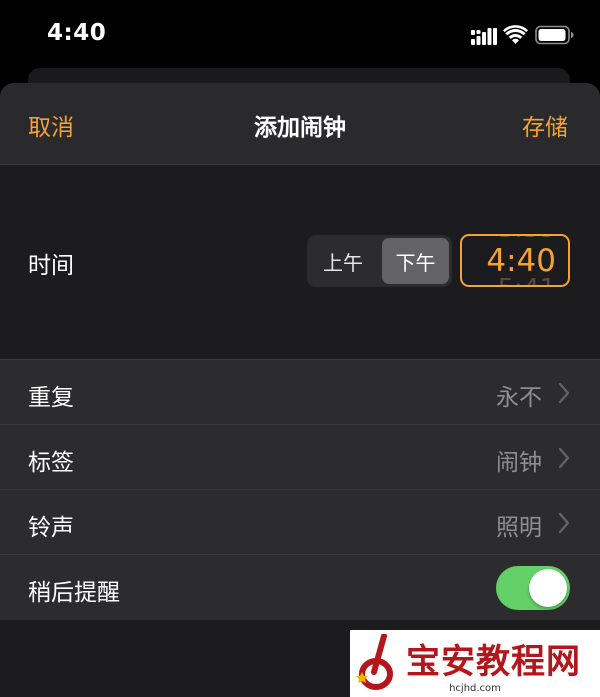 The width and height of the screenshot is (600, 697). What do you see at coordinates (484, 36) in the screenshot?
I see `signal-icon` at bounding box center [484, 36].